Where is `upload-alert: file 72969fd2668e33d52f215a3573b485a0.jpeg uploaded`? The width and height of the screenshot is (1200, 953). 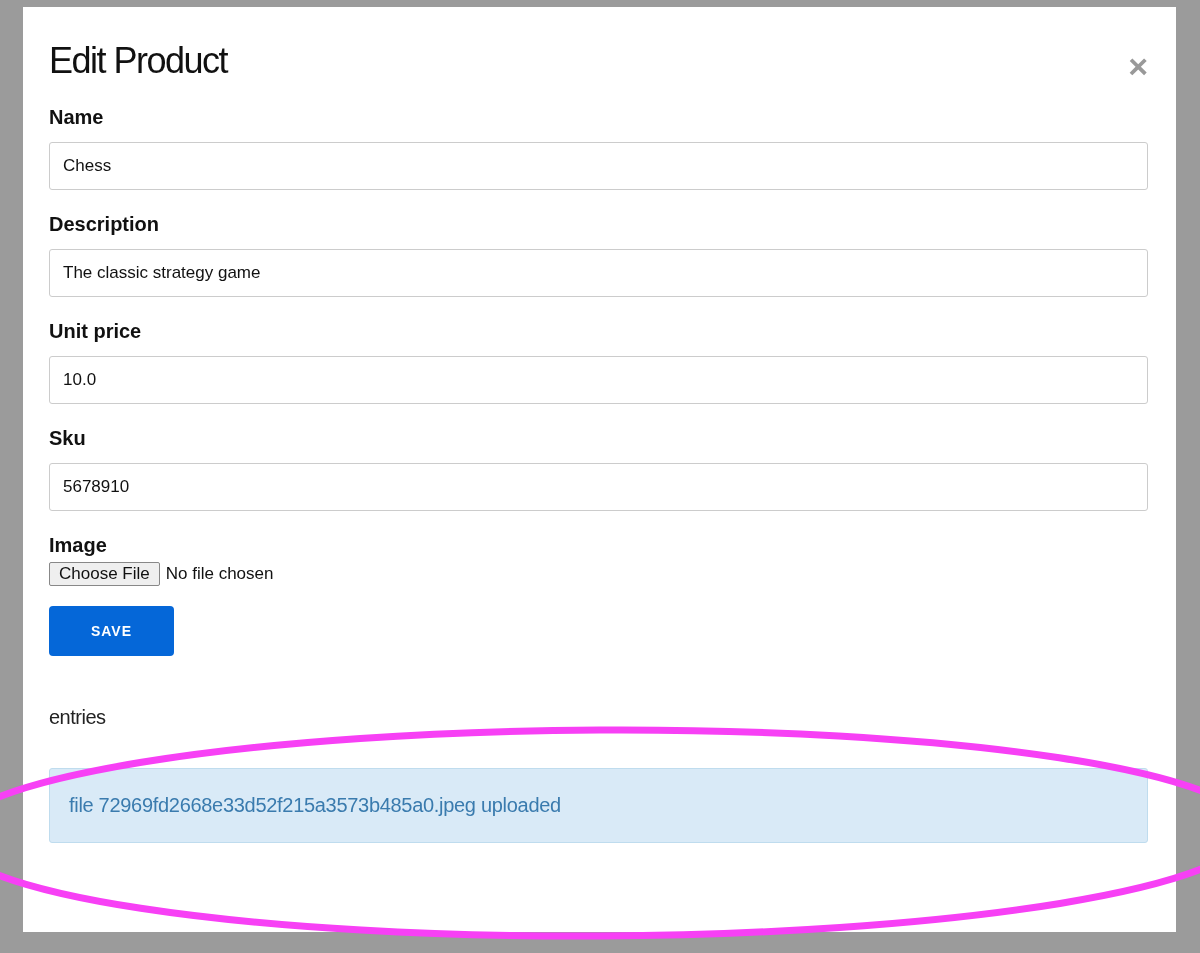
upload-alert: file 72969fd2668e33d52f215a3573b485a0.jpeg uploaded is located at coordinates (598, 805).